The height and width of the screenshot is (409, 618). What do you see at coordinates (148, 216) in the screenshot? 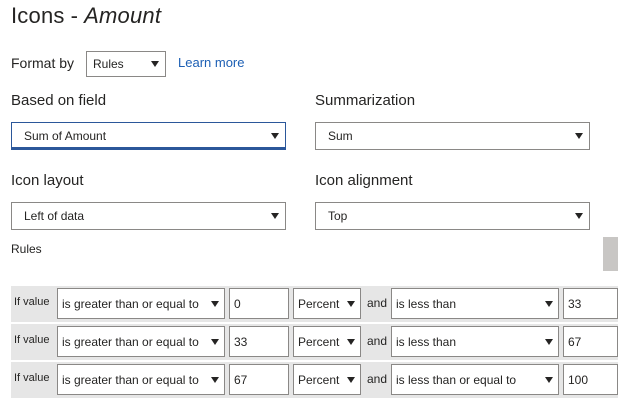
I see `icon-layout-dropdown: Left of data` at bounding box center [148, 216].